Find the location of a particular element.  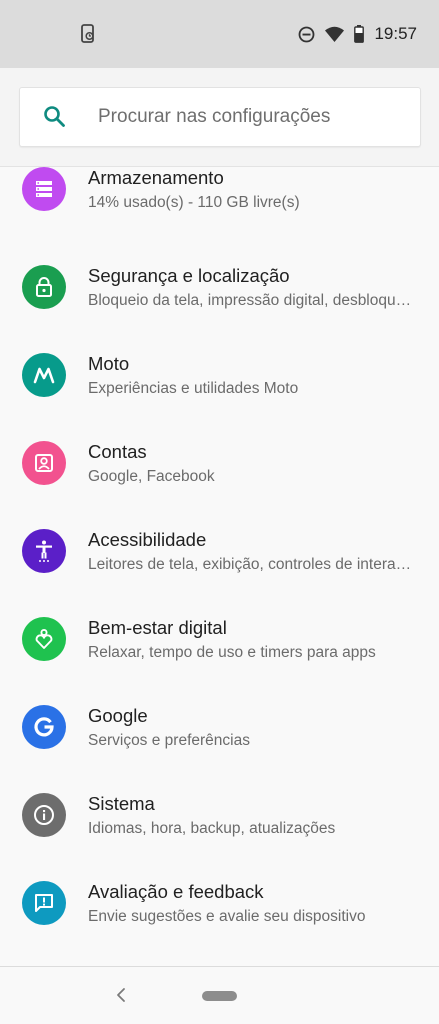

back-icon is located at coordinates (121, 995).